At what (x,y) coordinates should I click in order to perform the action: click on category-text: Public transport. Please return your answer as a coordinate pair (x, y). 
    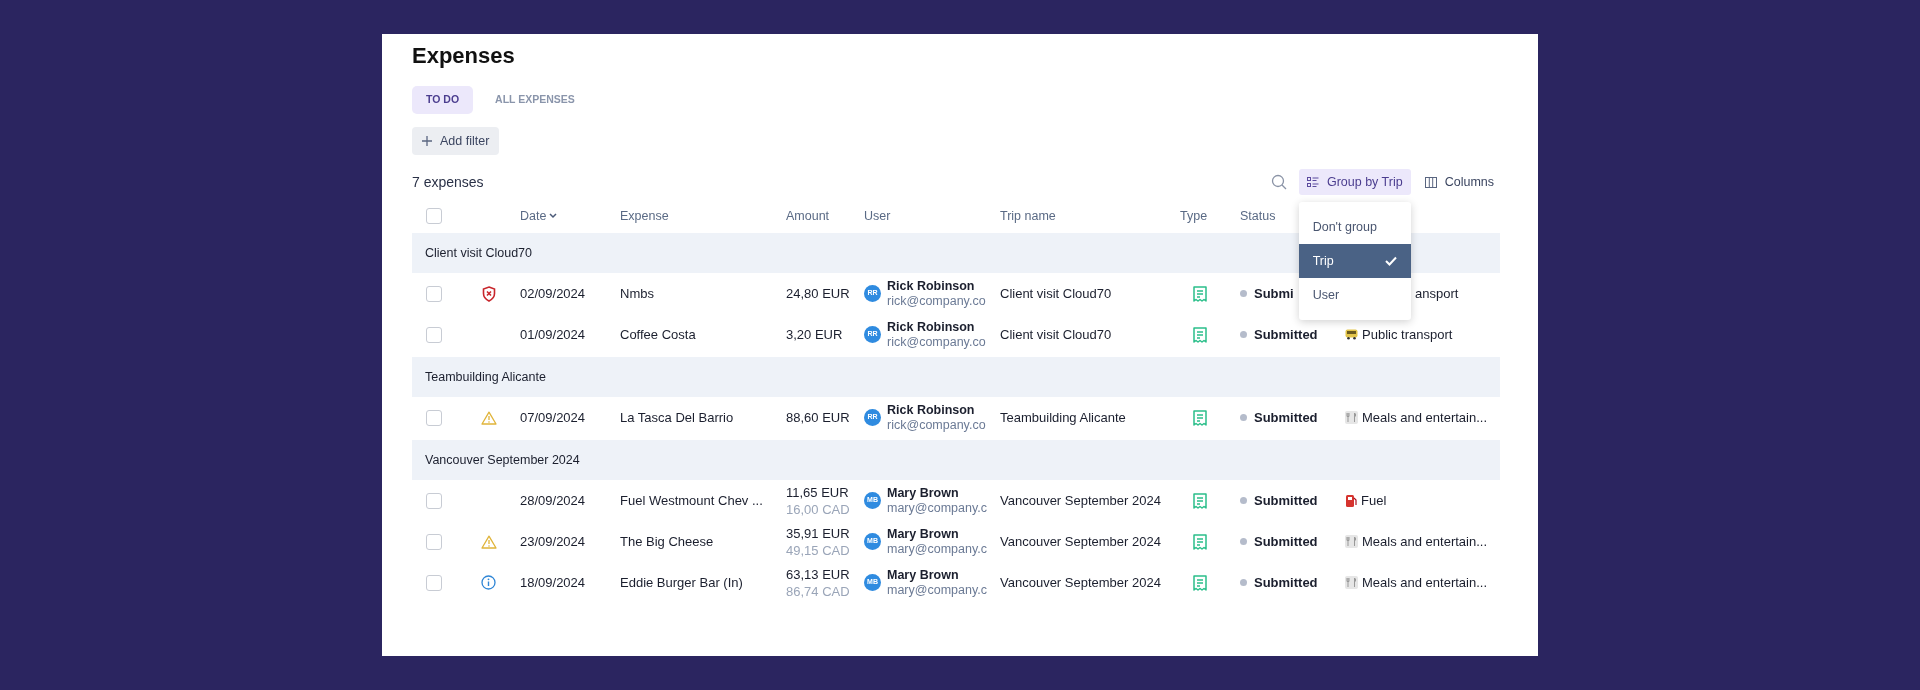
    Looking at the image, I should click on (1407, 334).